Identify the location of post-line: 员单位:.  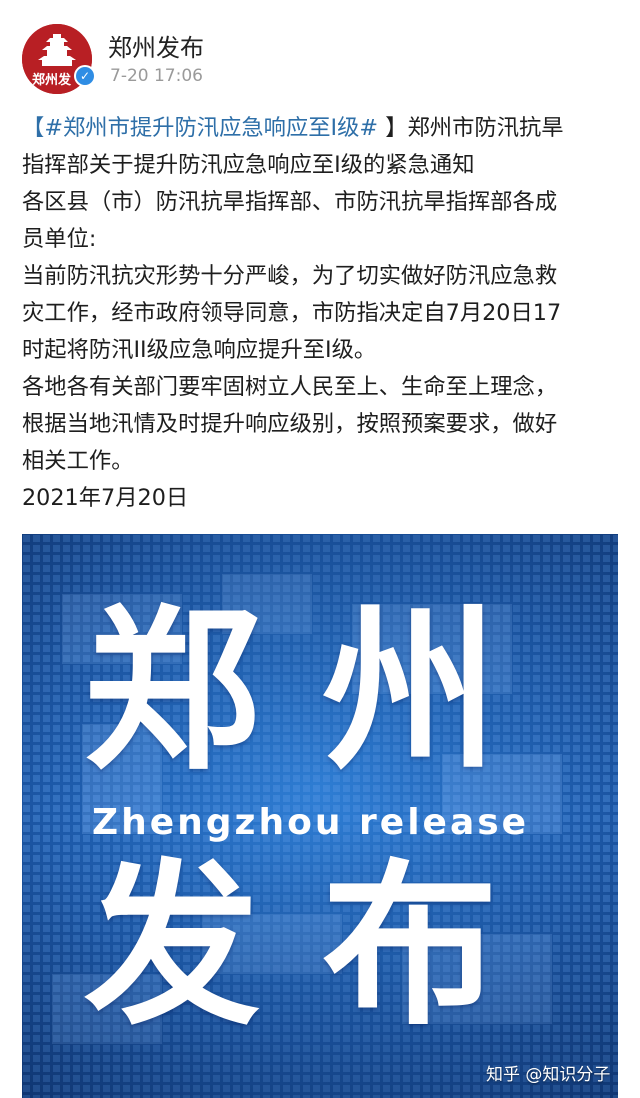
(59, 239).